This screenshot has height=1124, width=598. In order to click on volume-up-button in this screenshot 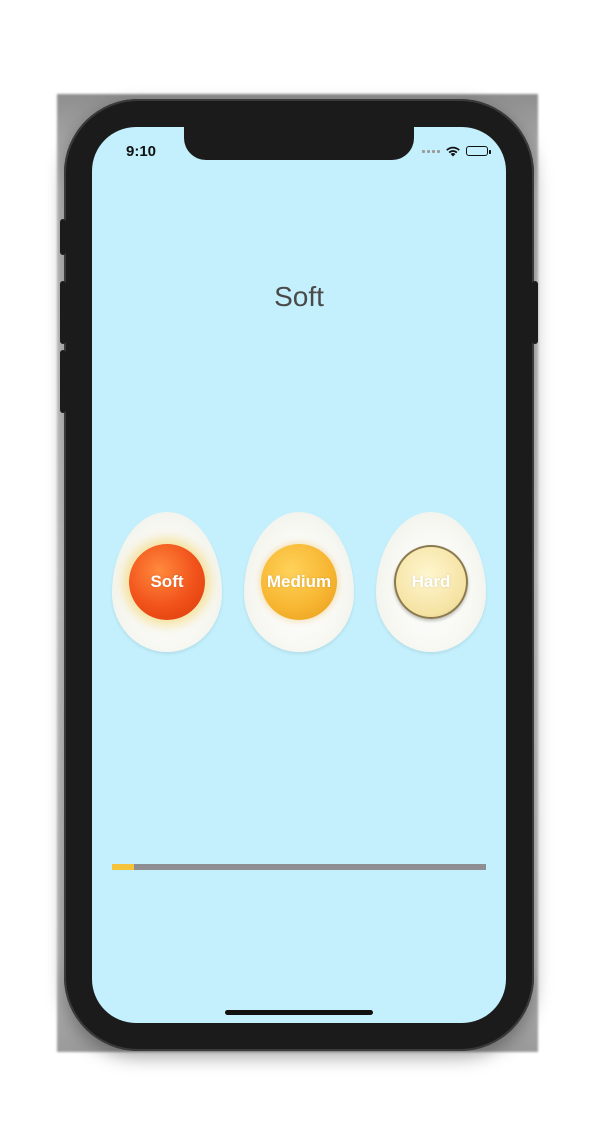, I will do `click(63, 312)`.